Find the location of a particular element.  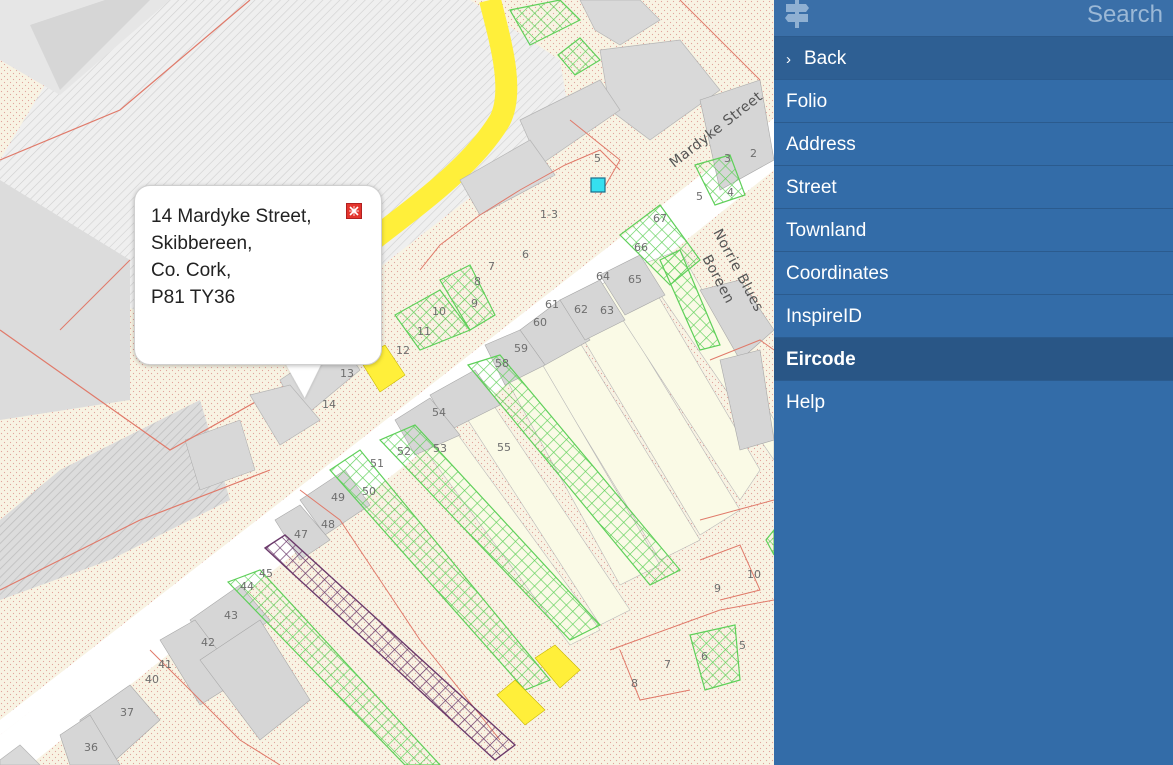

menu-item-coordinates: Coordinates is located at coordinates (973, 273).